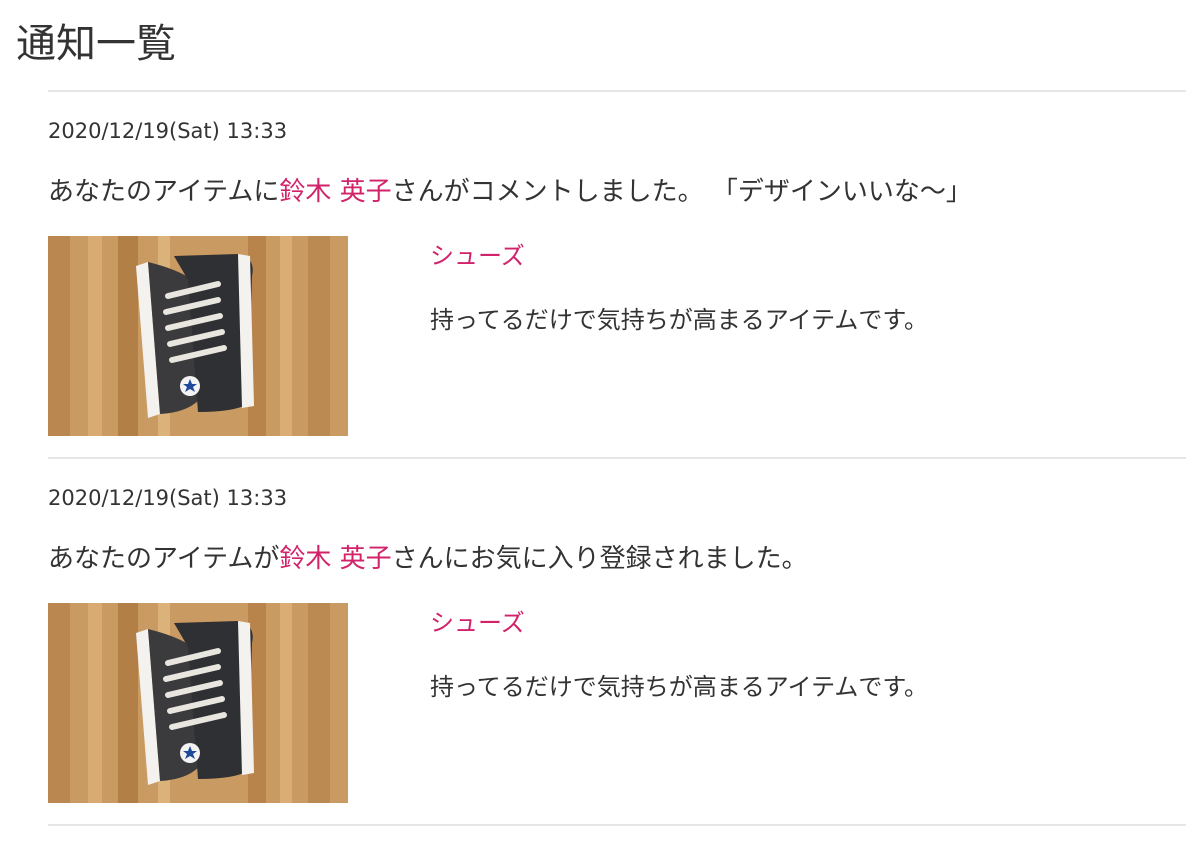 This screenshot has height=846, width=1186. What do you see at coordinates (599, 559) in the screenshot?
I see `message-suffix: さんにお気に入り登録されました。` at bounding box center [599, 559].